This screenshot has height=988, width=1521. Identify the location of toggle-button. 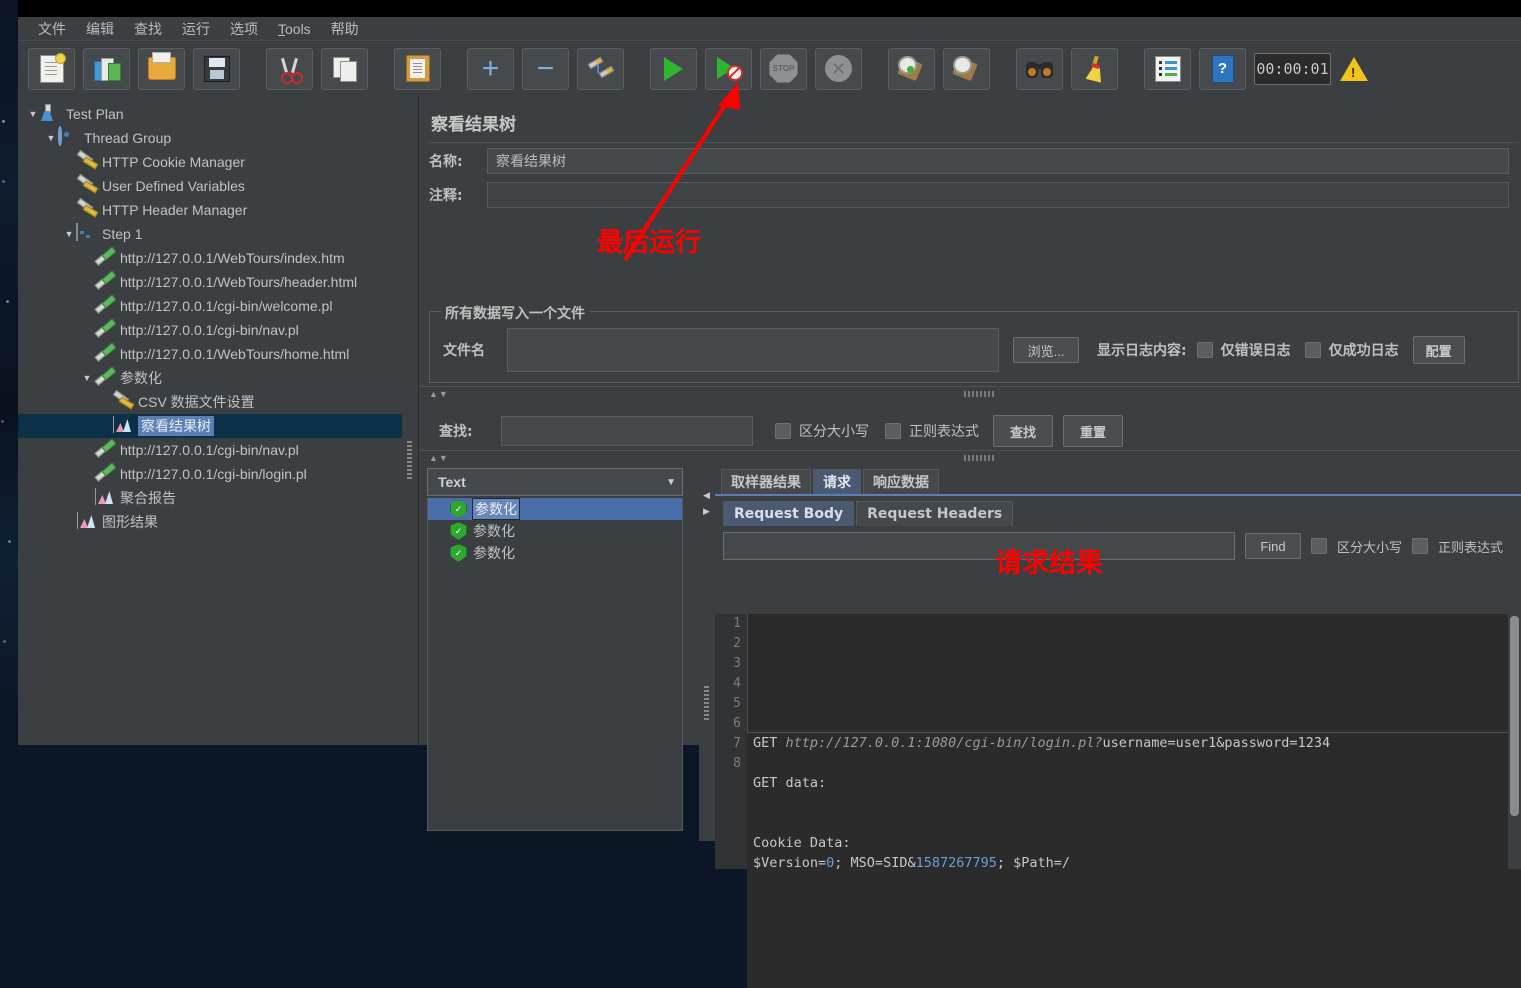
(600, 68).